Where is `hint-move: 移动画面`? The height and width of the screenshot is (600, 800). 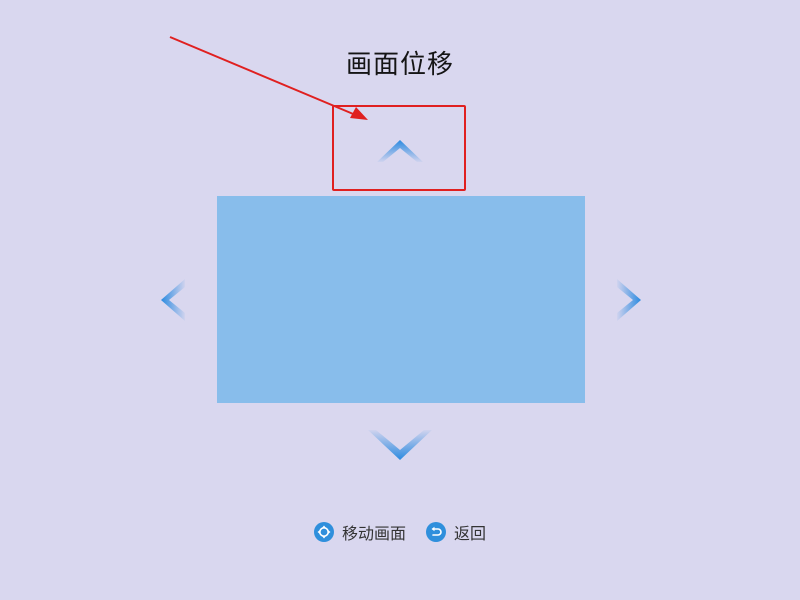 hint-move: 移动画面 is located at coordinates (359, 532).